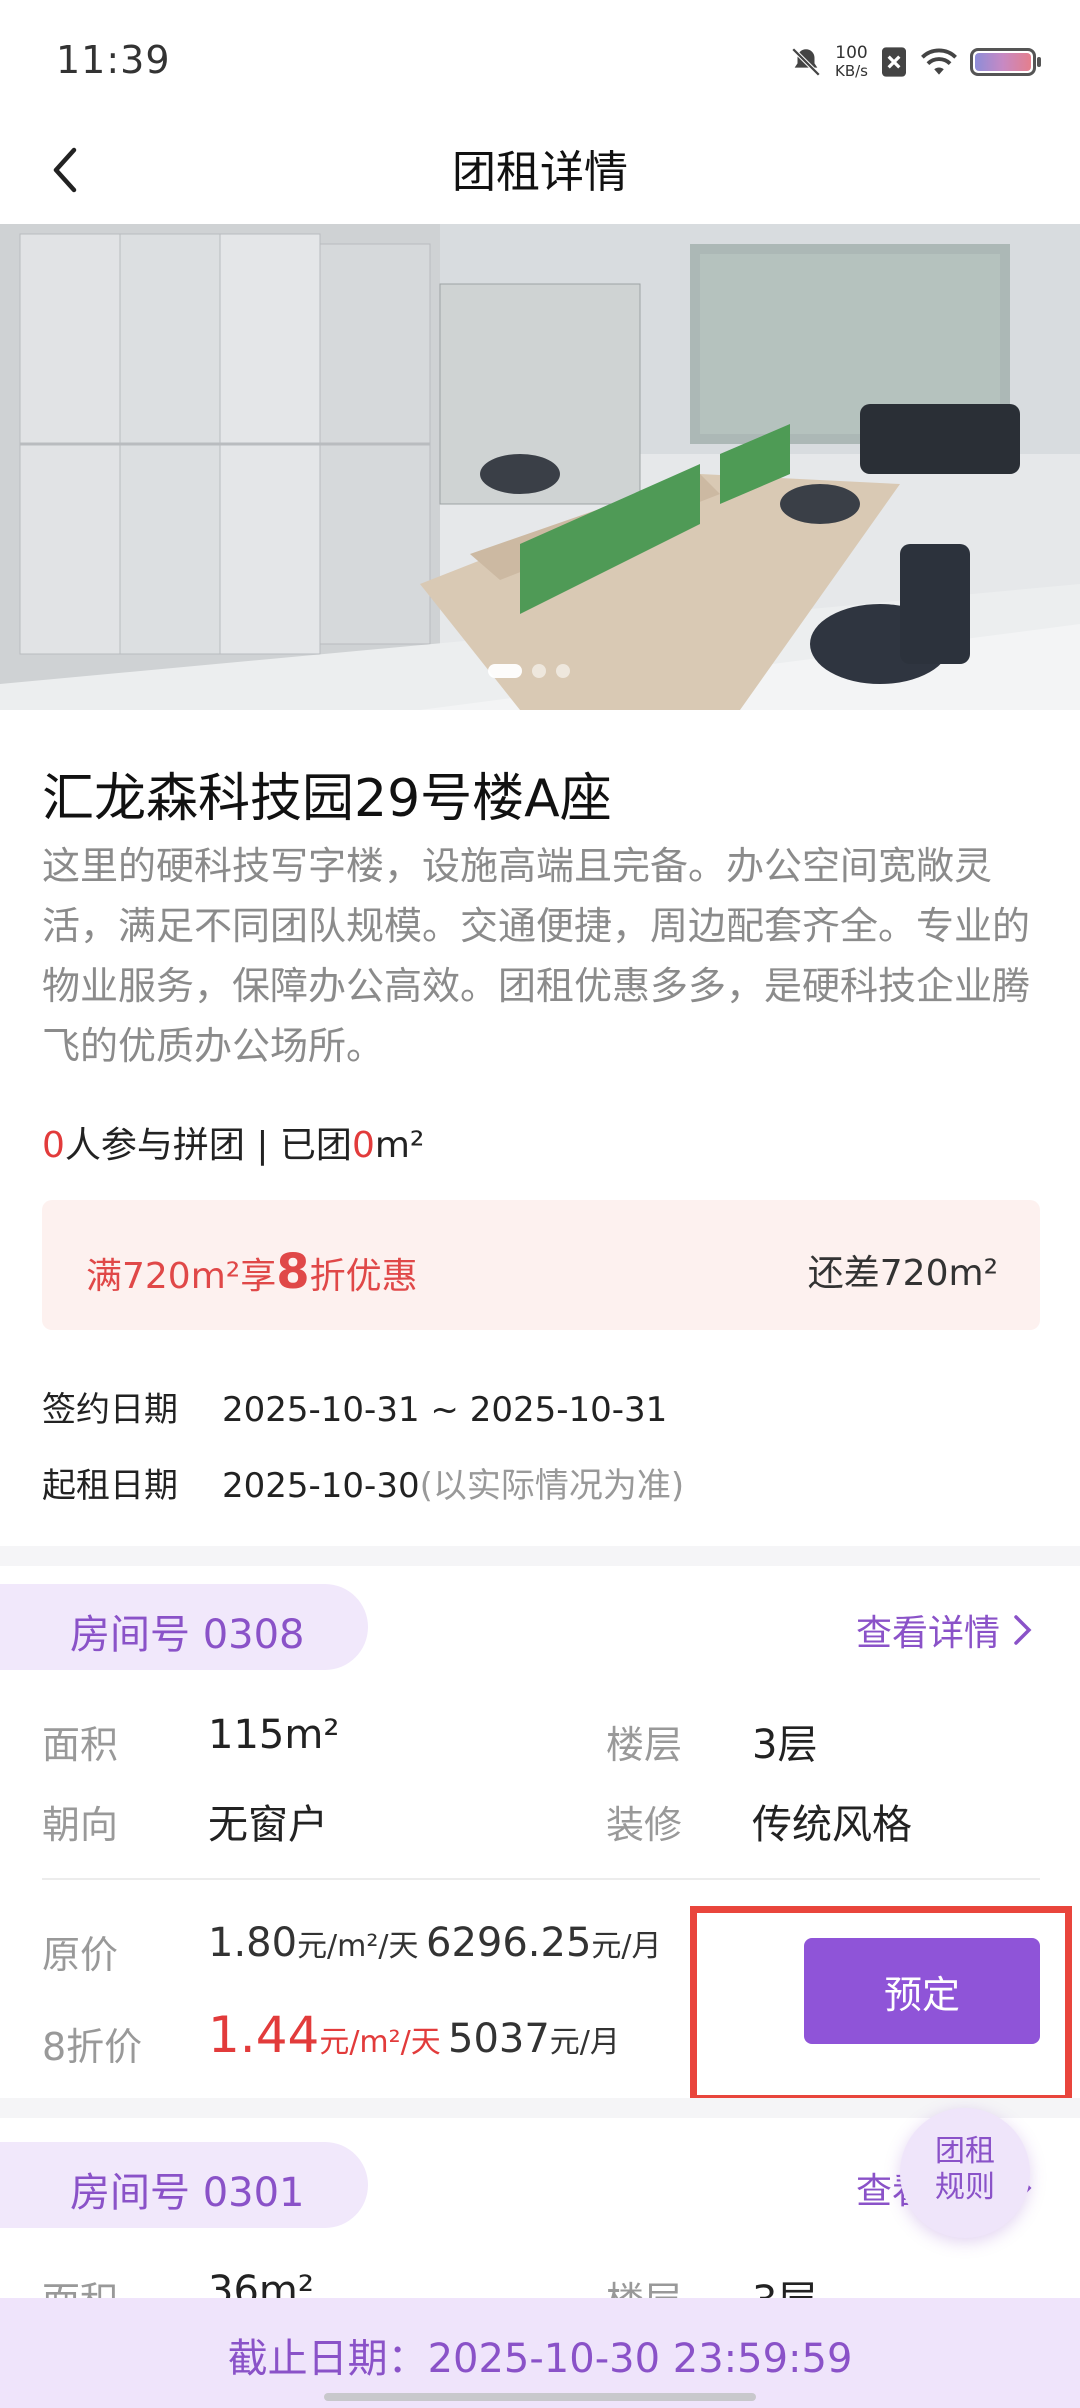 Image resolution: width=1080 pixels, height=2408 pixels. Describe the element at coordinates (324, 2035) in the screenshot. I see `discount-daily-price: 1.44元/m²/天` at that location.